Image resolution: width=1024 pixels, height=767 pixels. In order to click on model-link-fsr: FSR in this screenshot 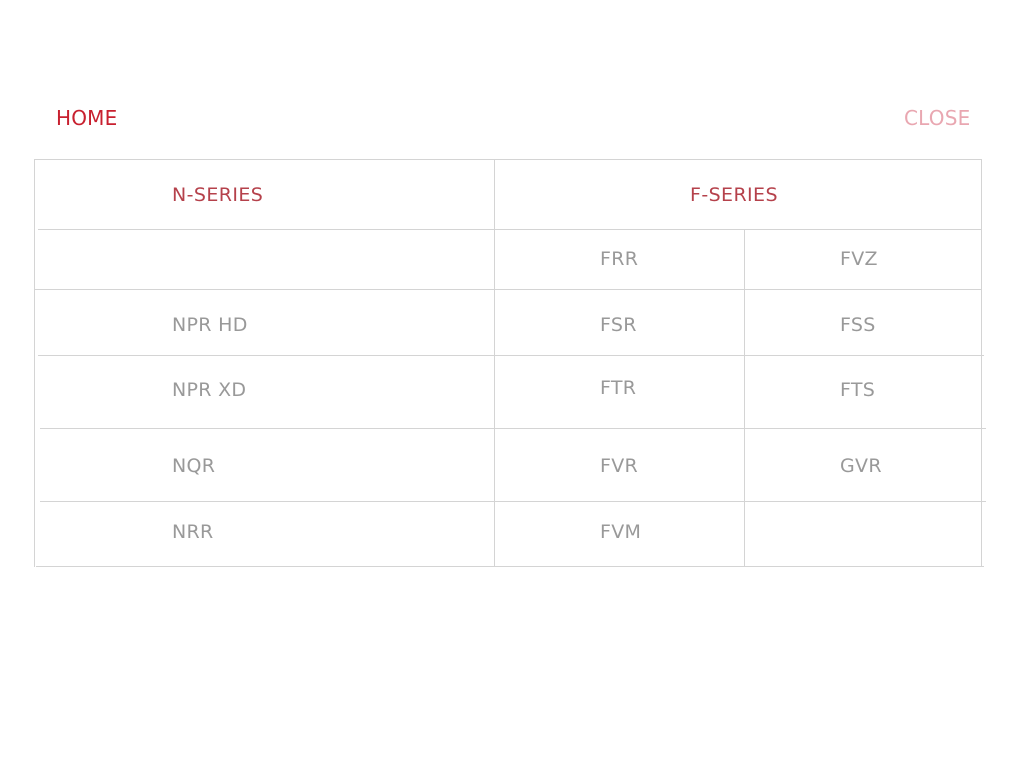, I will do `click(618, 325)`.